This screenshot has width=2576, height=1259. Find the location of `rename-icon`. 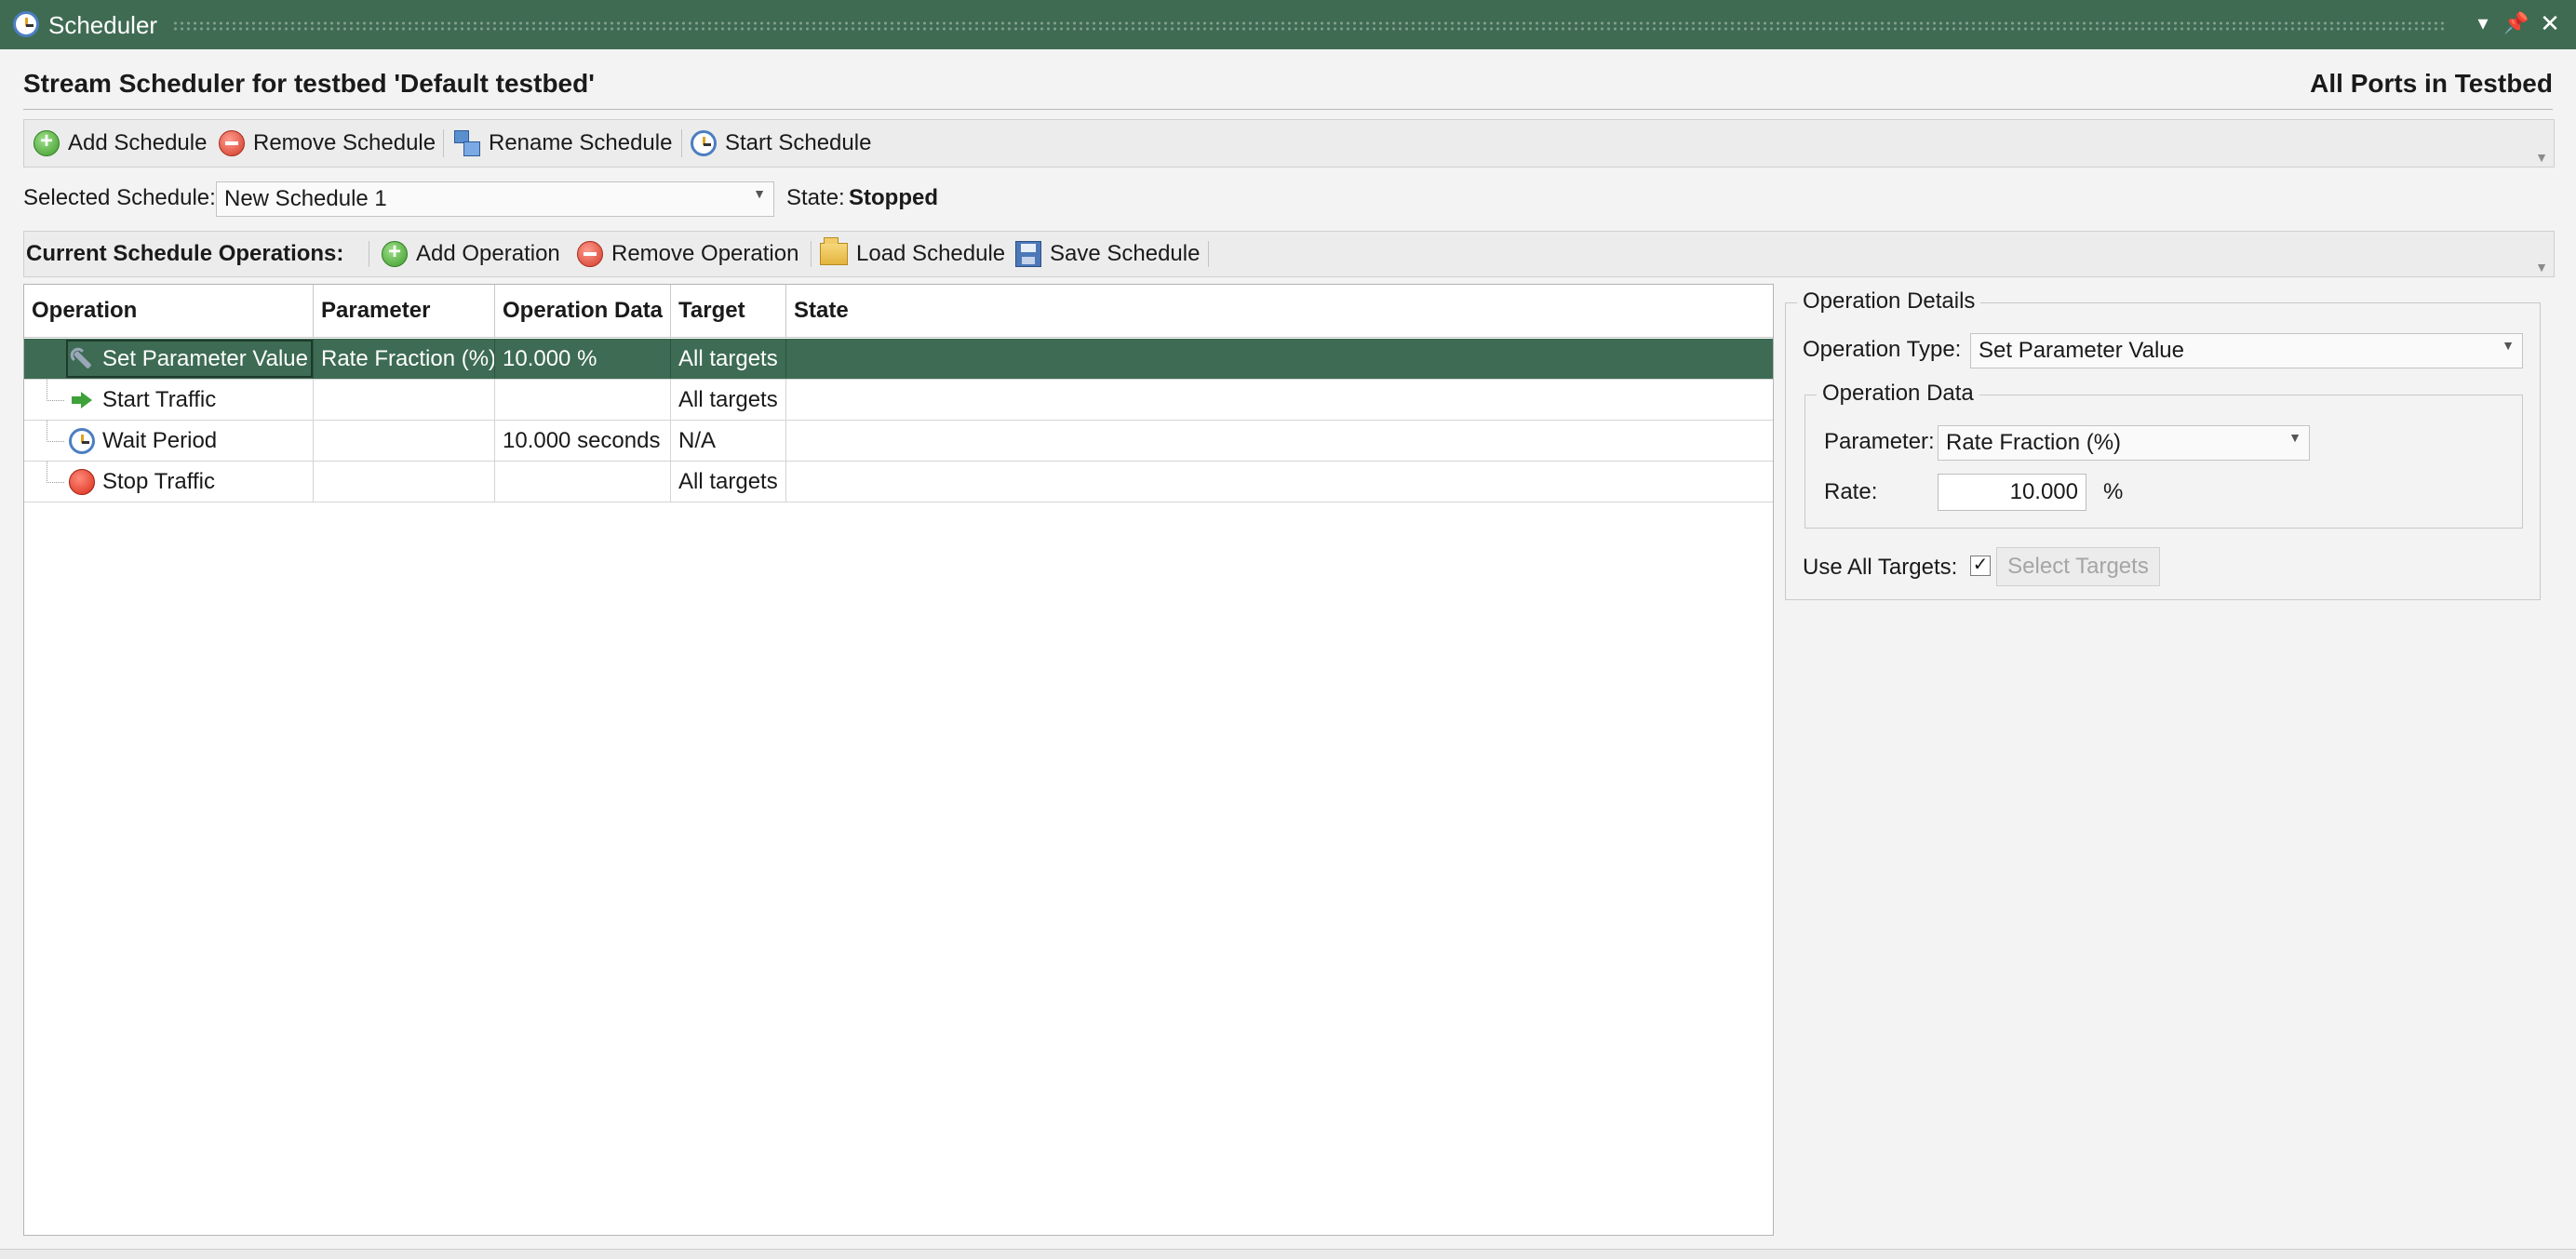

rename-icon is located at coordinates (467, 143).